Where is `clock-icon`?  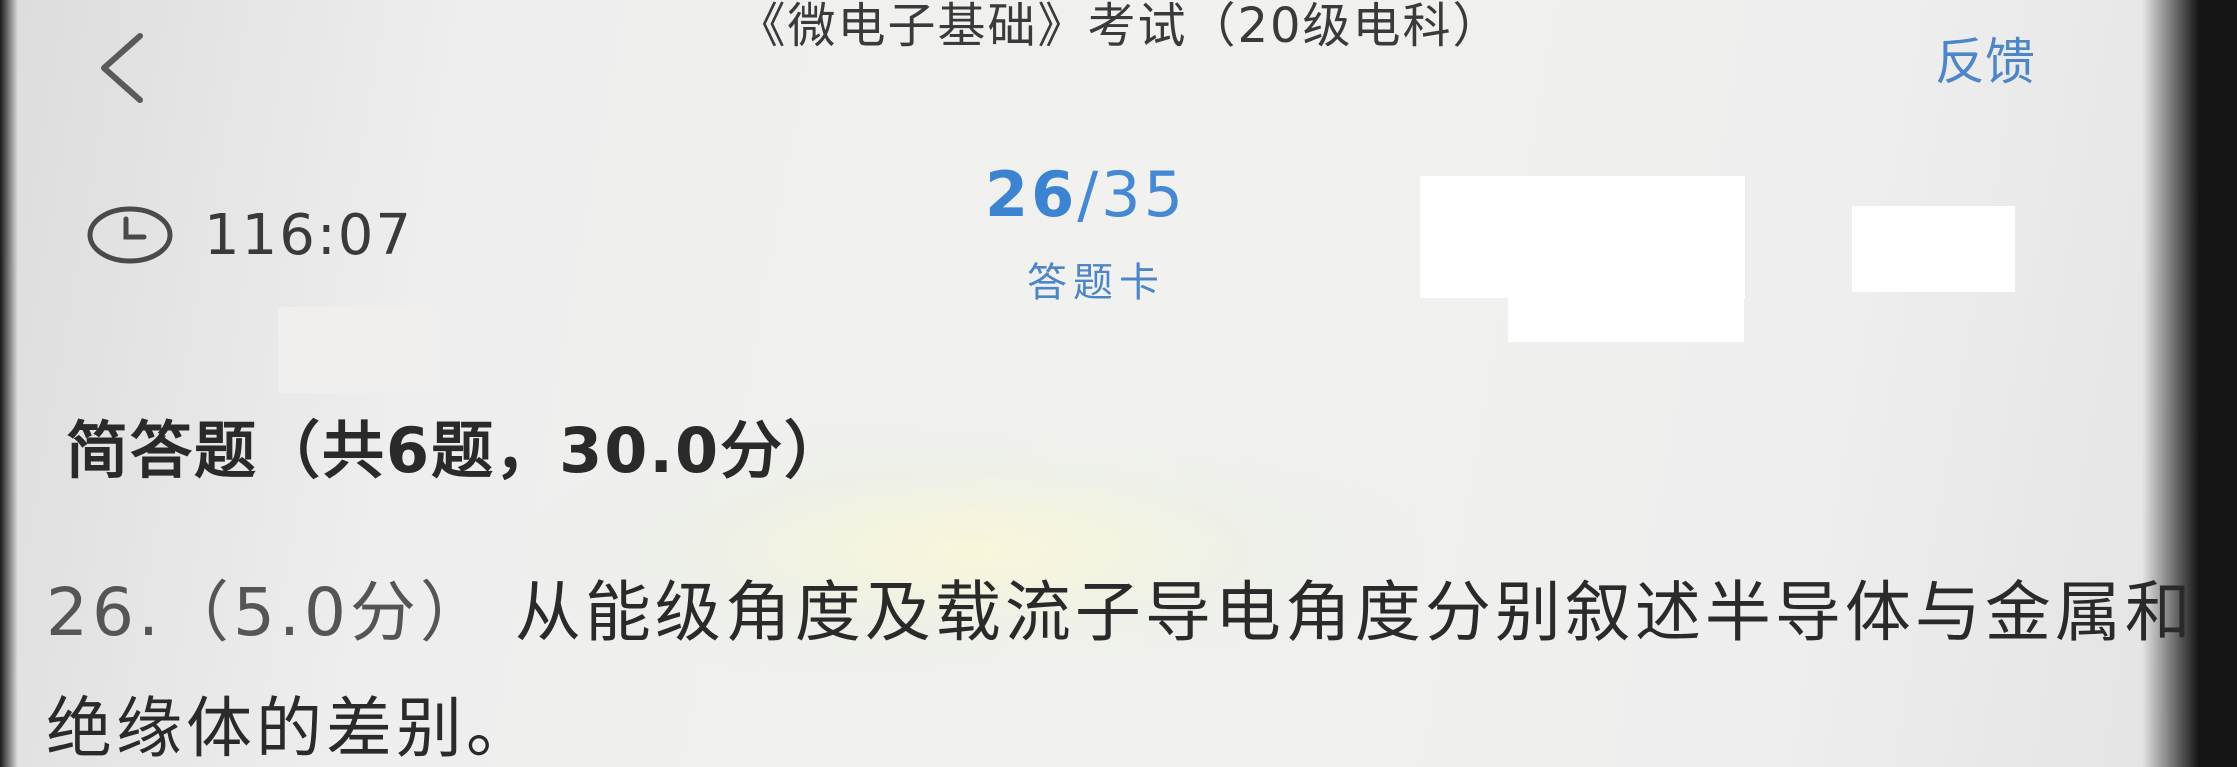 clock-icon is located at coordinates (130, 235).